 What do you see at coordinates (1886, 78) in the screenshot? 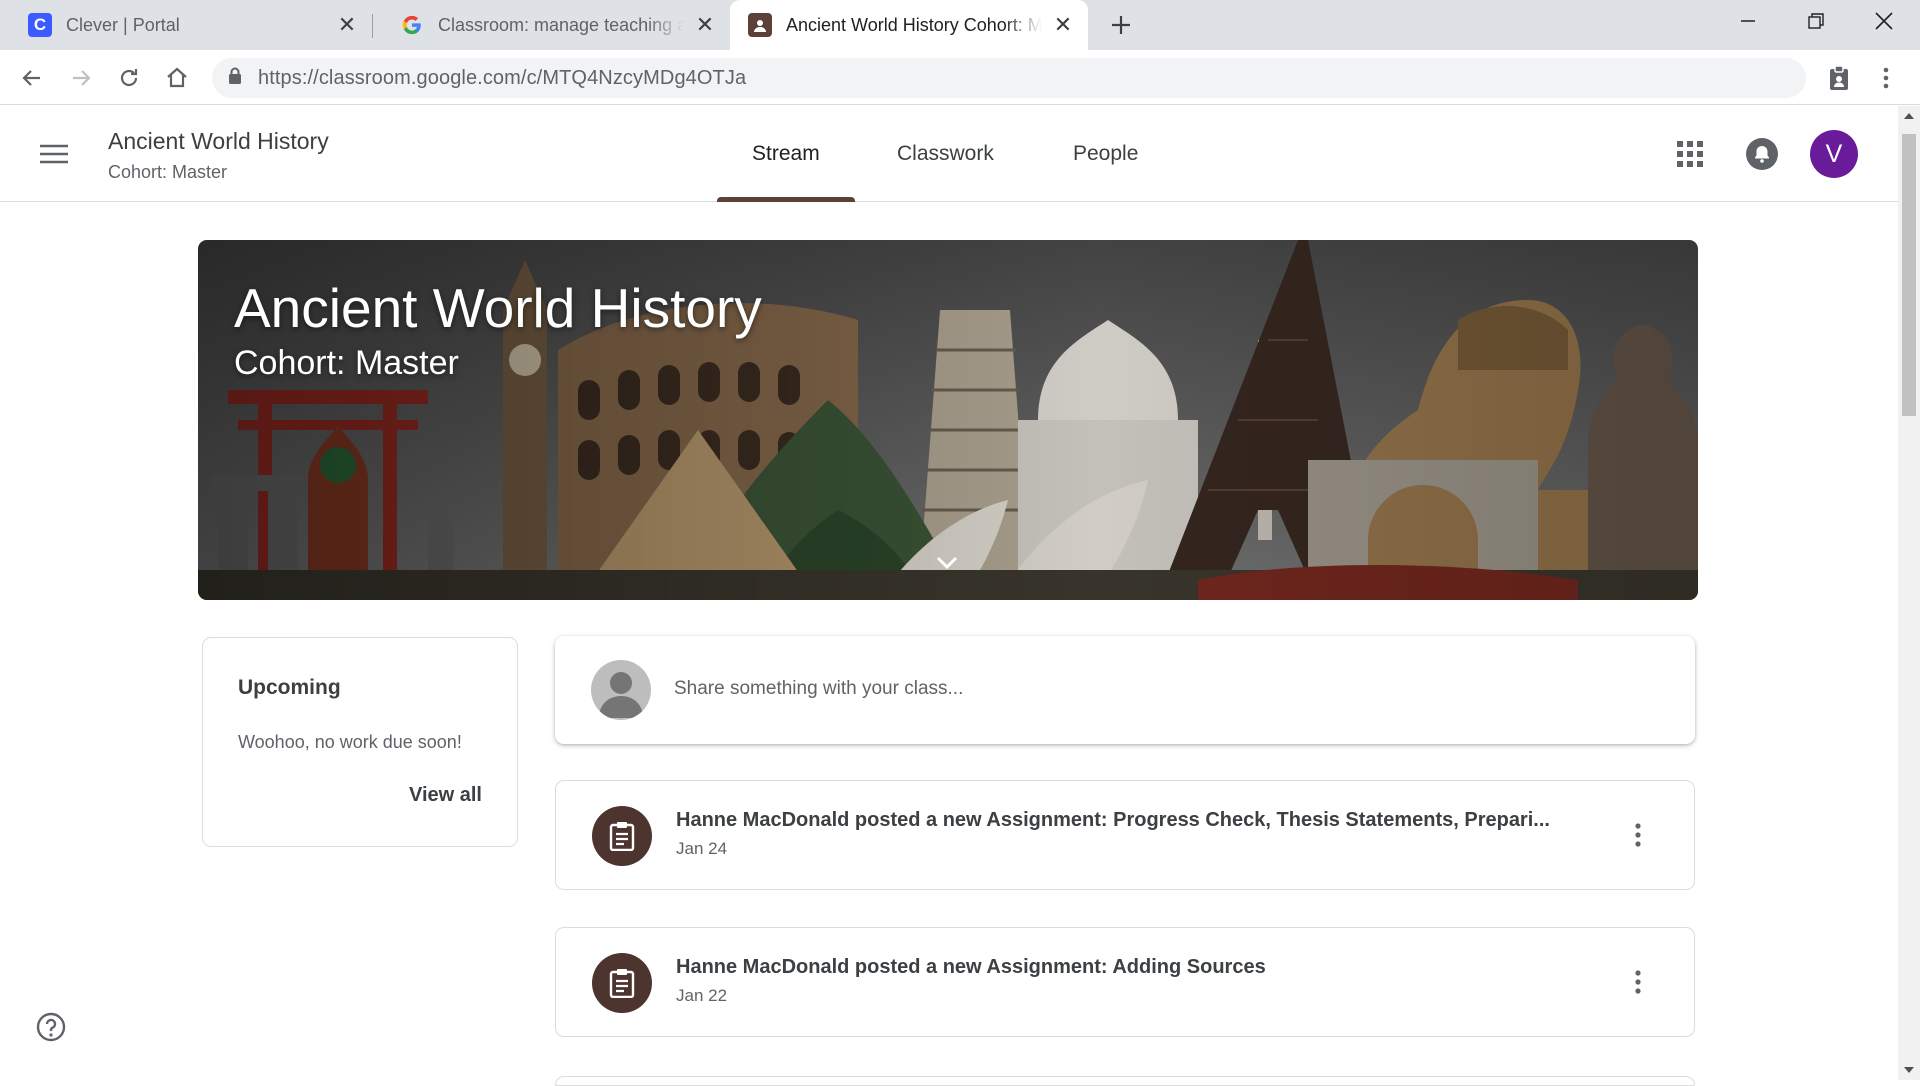
I see `browser-menu-icon` at bounding box center [1886, 78].